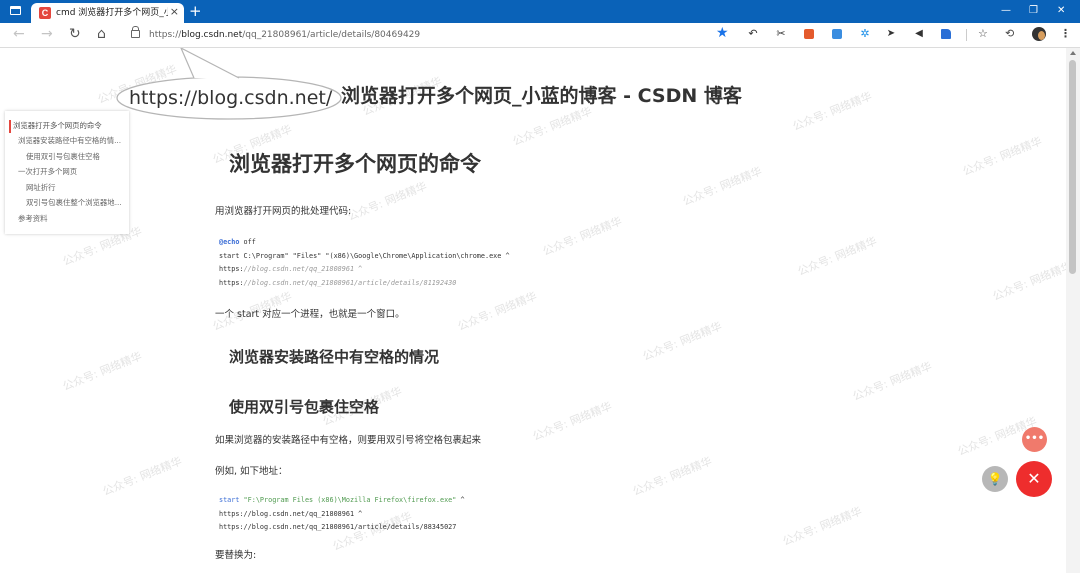 The height and width of the screenshot is (573, 1080). I want to click on url-host: blog.csdn.net, so click(212, 35).